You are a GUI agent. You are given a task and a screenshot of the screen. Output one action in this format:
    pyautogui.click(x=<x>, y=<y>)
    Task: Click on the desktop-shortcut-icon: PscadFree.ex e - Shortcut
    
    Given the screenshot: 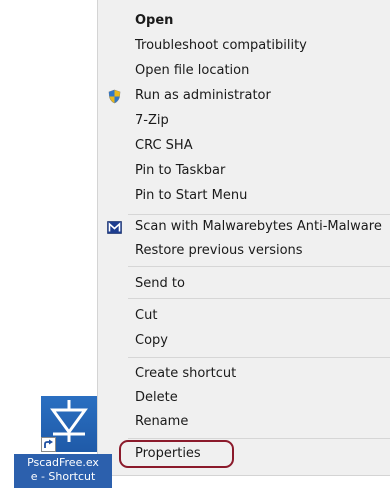 What is the action you would take?
    pyautogui.click(x=63, y=449)
    